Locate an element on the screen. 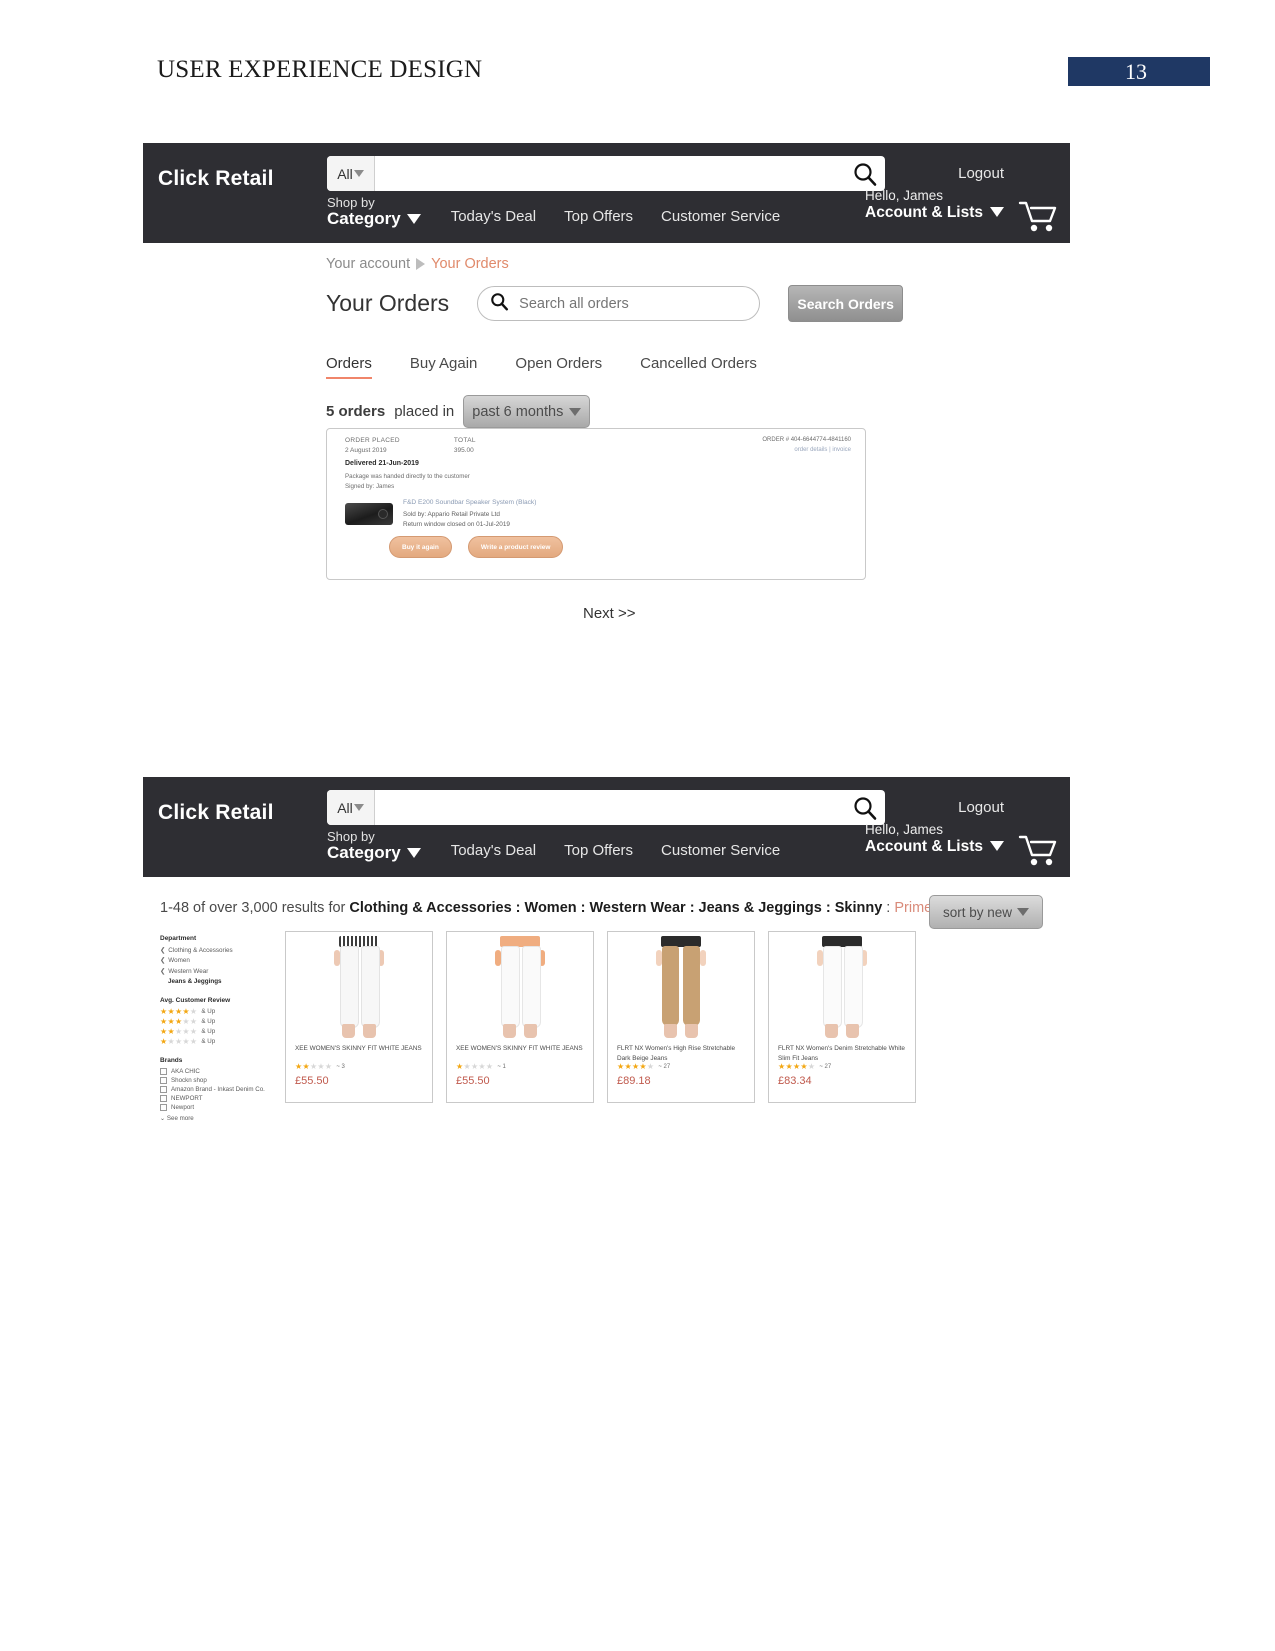 The width and height of the screenshot is (1275, 1651). facet-rating-4-up: ★★★★★ & Up is located at coordinates (215, 1011).